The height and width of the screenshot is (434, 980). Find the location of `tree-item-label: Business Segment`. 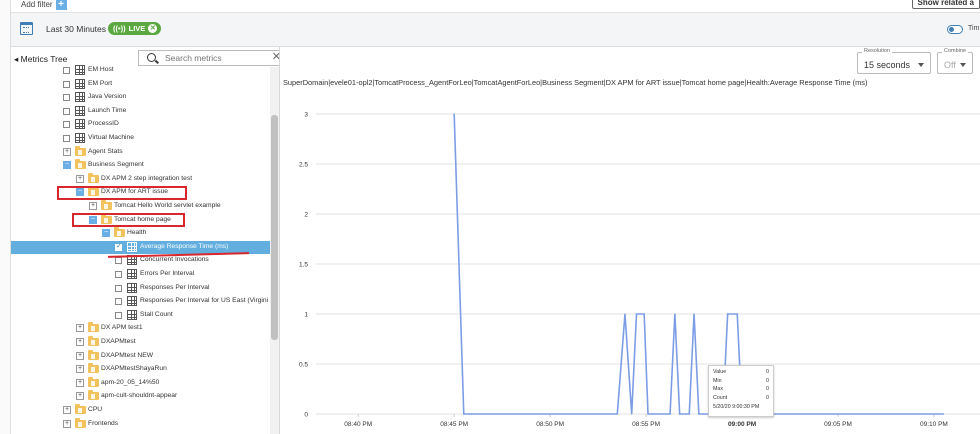

tree-item-label: Business Segment is located at coordinates (116, 165).